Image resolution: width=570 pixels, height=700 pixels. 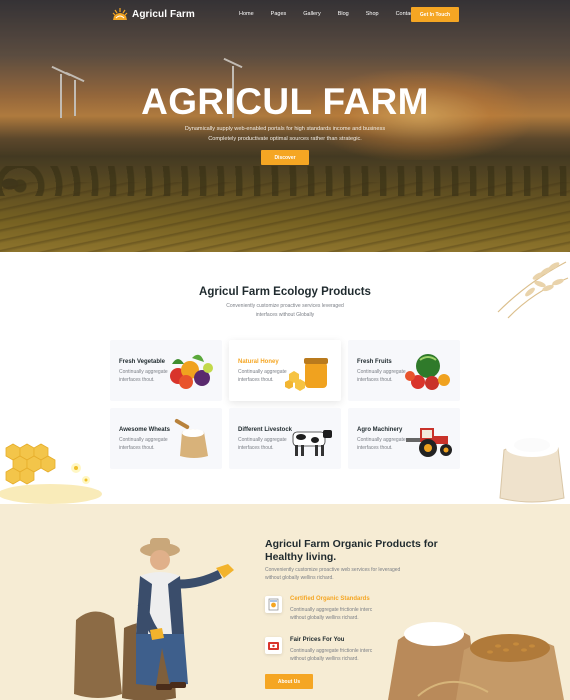 What do you see at coordinates (273, 645) in the screenshot?
I see `price-tag-icon` at bounding box center [273, 645].